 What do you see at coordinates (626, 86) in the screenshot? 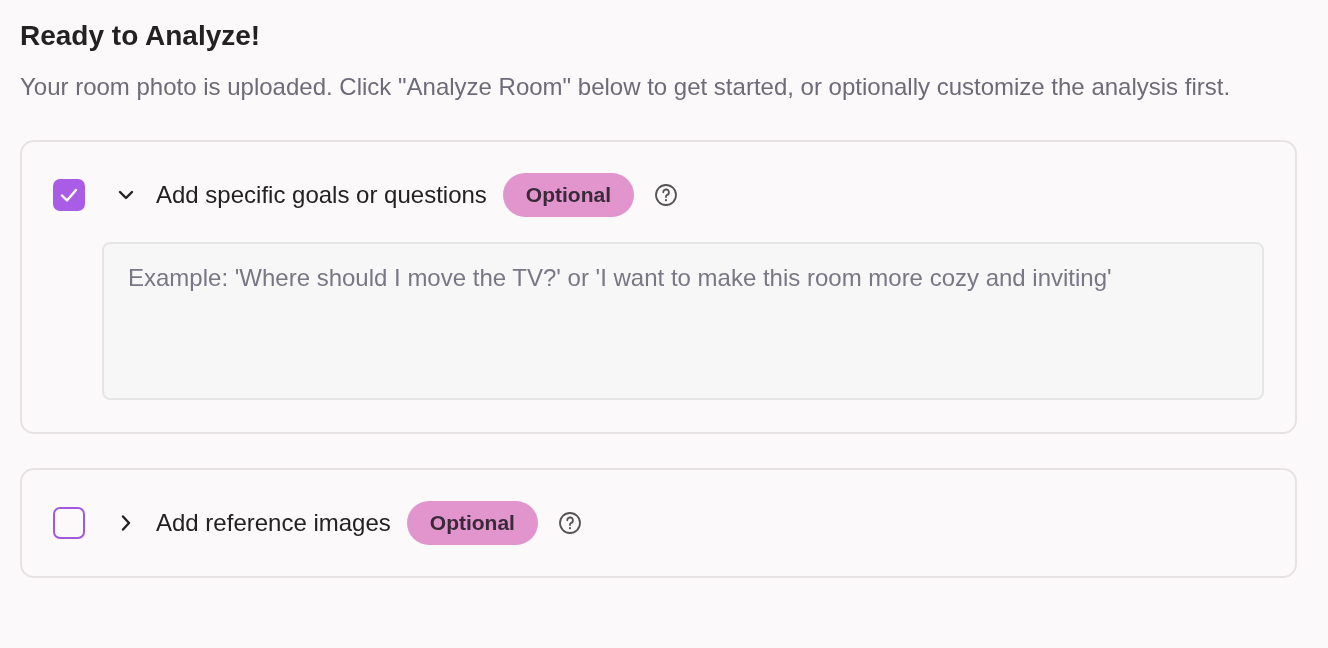
I see `intro-text: Your room photo is uploaded. Click "Analyze Room" below to get started, or optionally customize the analysis first.` at bounding box center [626, 86].